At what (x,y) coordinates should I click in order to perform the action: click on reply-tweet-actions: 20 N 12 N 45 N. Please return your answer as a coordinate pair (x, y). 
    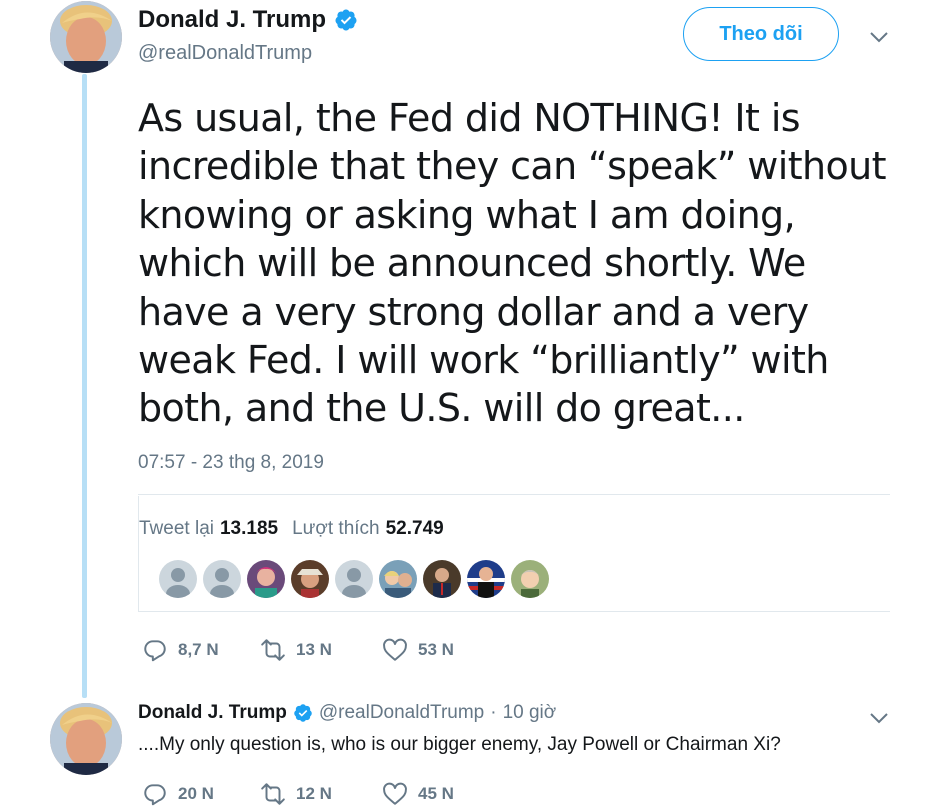
    Looking at the image, I should click on (298, 794).